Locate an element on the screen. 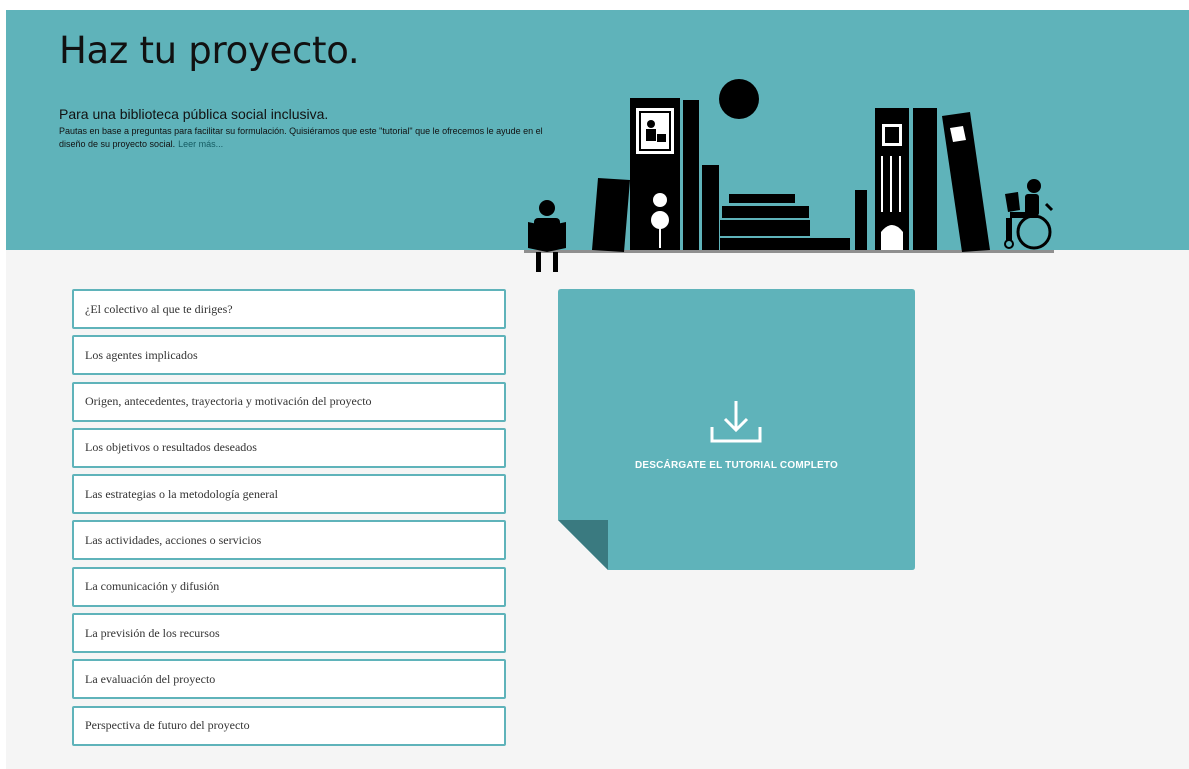 This screenshot has width=1189, height=769. stacked-books is located at coordinates (785, 222).